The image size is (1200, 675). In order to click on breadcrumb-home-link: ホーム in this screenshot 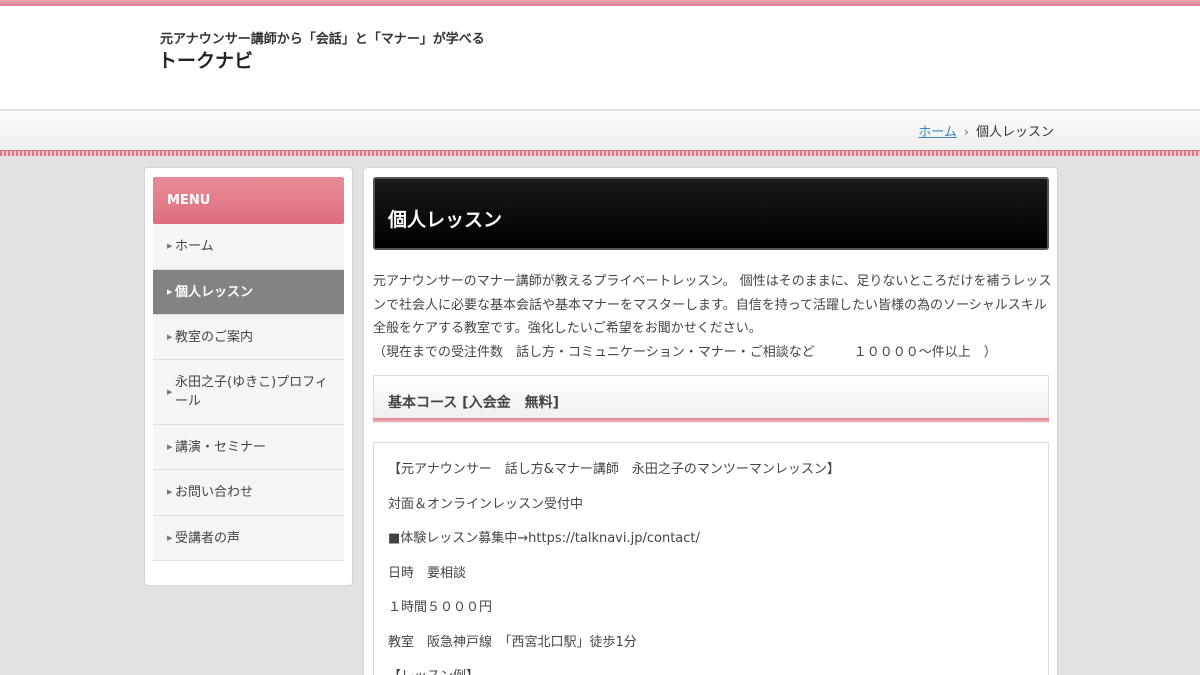, I will do `click(937, 132)`.